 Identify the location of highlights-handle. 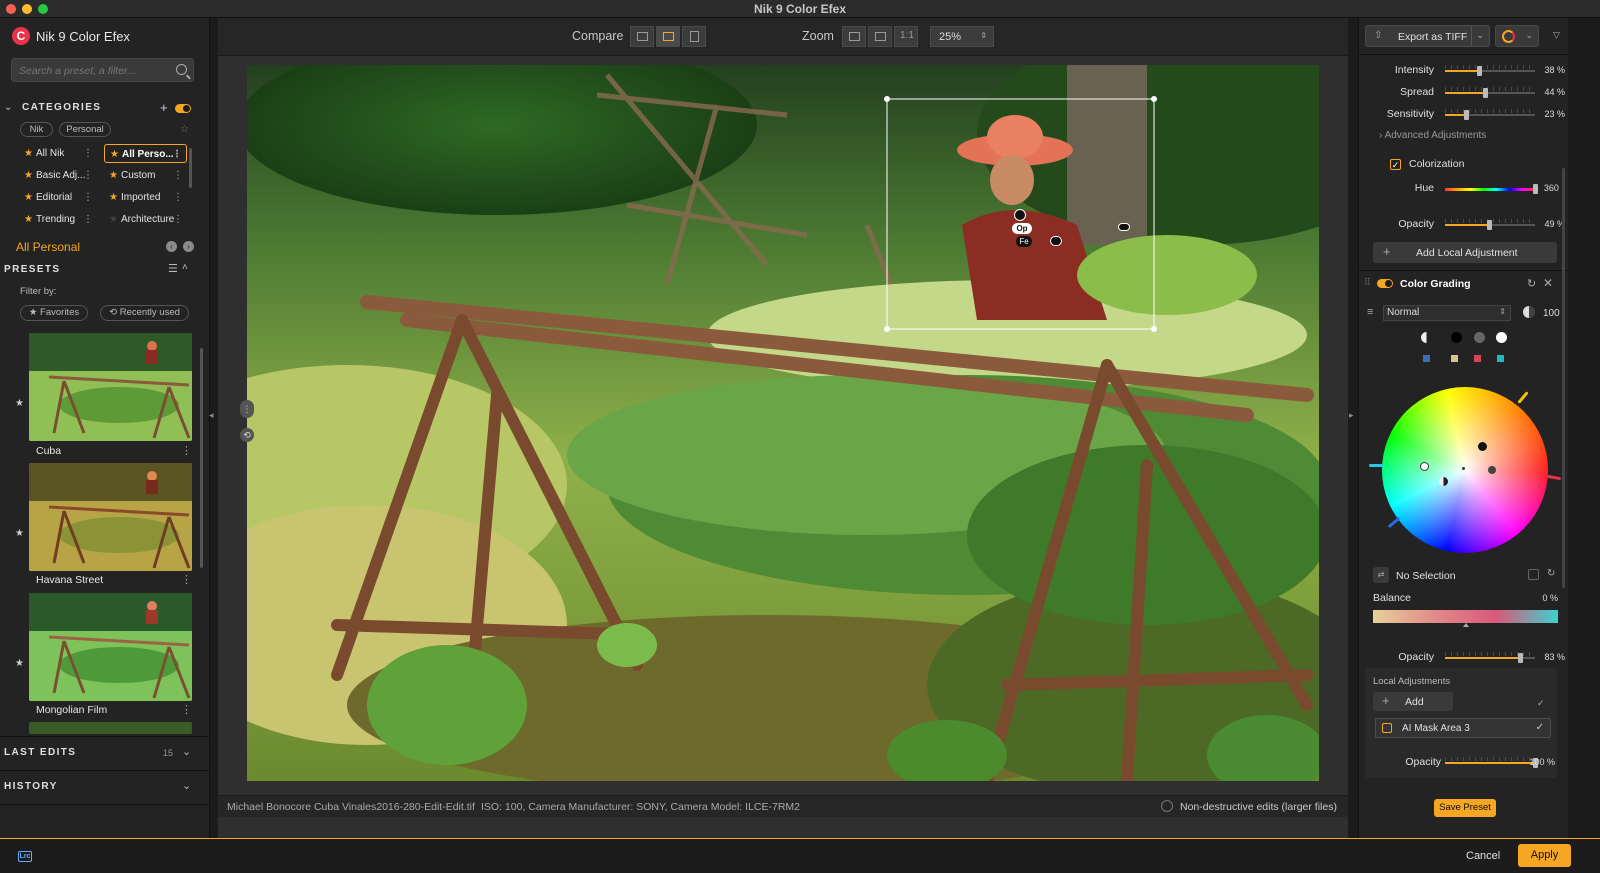
(1523, 397).